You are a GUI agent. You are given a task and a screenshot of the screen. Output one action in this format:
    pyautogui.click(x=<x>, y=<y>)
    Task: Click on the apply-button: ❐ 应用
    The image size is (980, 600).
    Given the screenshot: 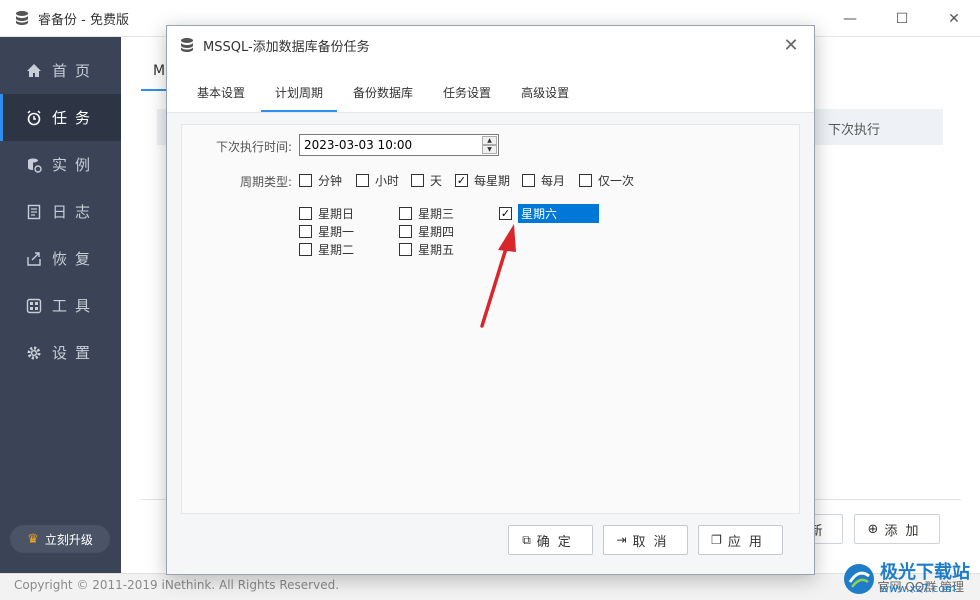 What is the action you would take?
    pyautogui.click(x=740, y=540)
    